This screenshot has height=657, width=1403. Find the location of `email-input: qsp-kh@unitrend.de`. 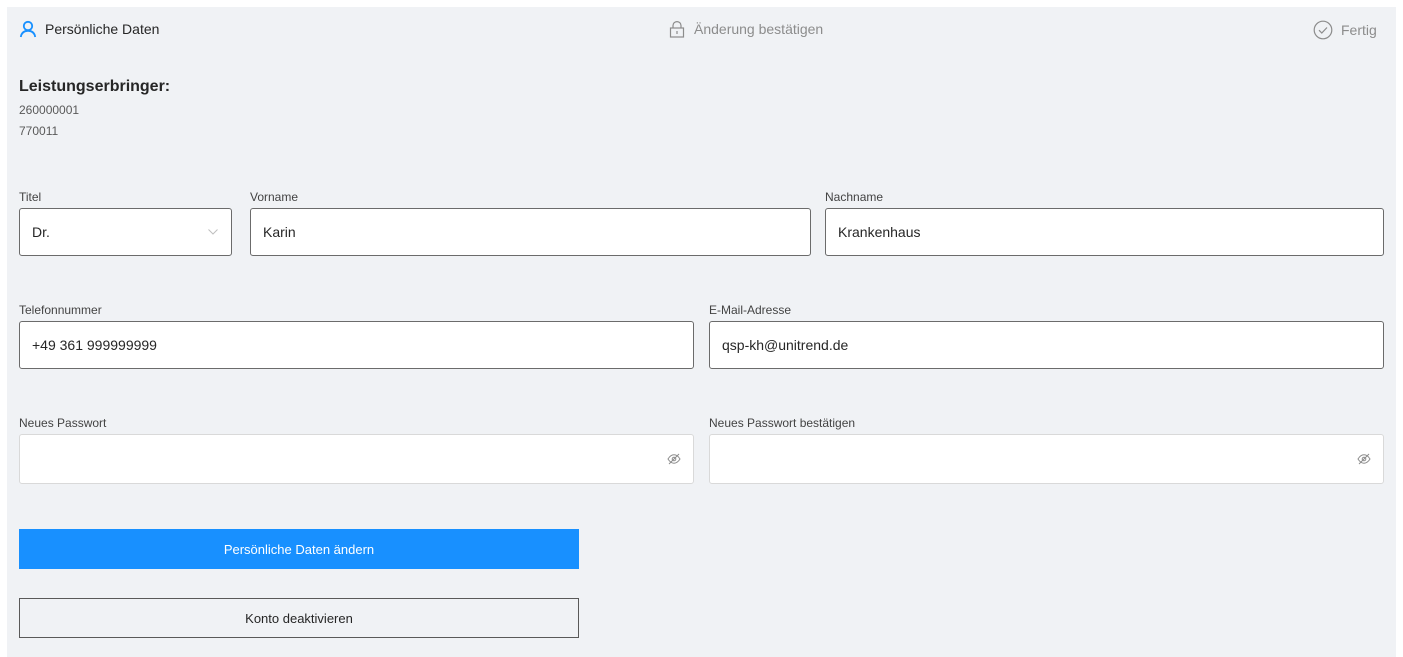

email-input: qsp-kh@unitrend.de is located at coordinates (1046, 345).